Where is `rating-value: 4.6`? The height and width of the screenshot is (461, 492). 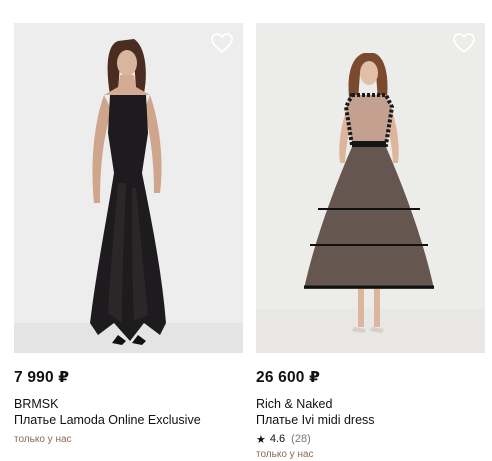 rating-value: 4.6 is located at coordinates (277, 439).